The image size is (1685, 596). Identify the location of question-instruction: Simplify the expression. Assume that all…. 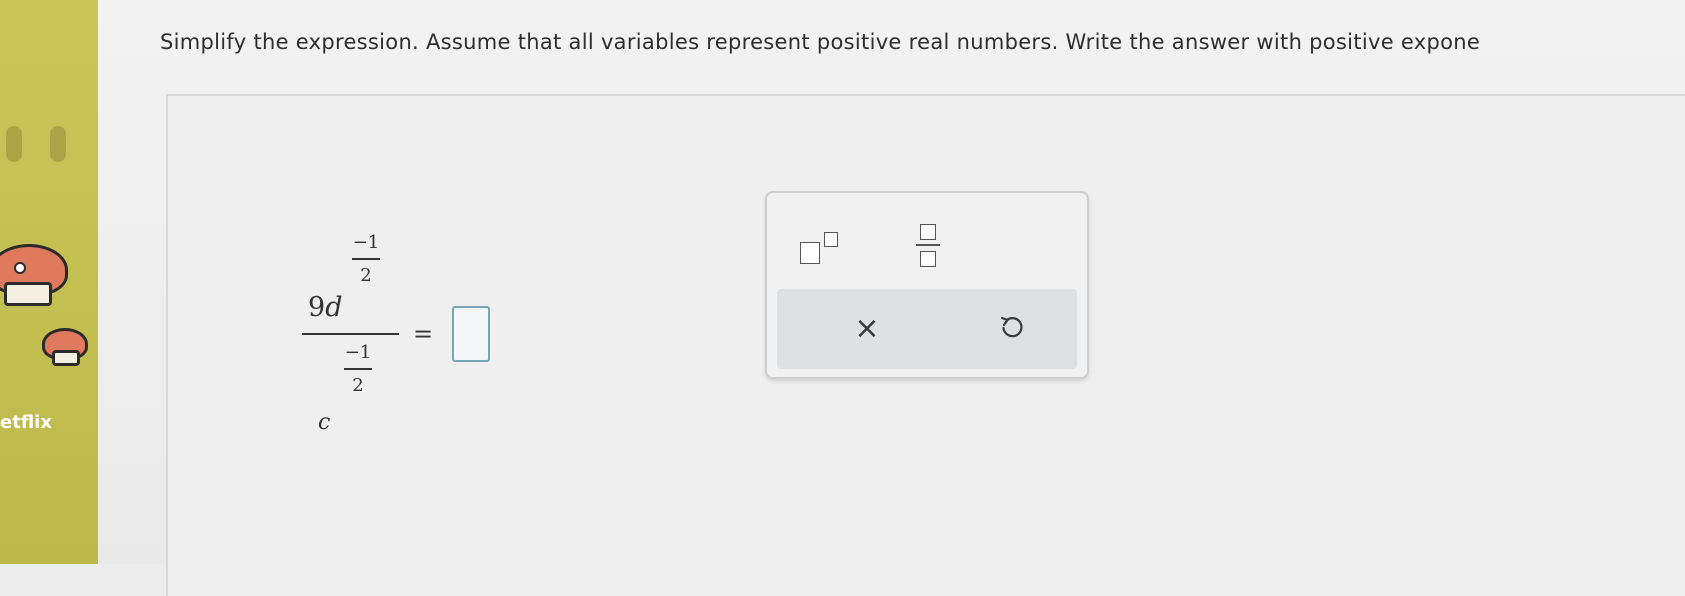
(820, 42).